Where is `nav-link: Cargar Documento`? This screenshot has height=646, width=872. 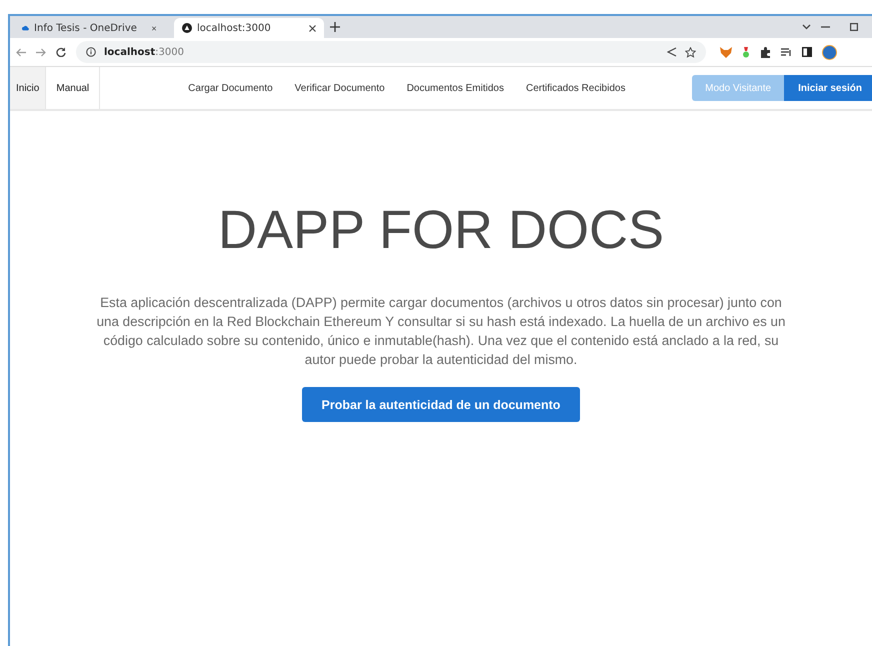
nav-link: Cargar Documento is located at coordinates (230, 88).